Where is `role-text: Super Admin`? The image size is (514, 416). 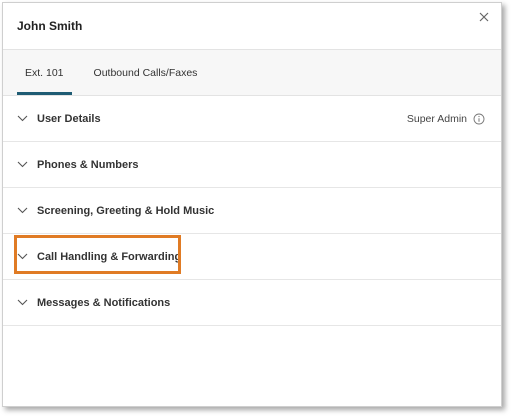 role-text: Super Admin is located at coordinates (436, 118).